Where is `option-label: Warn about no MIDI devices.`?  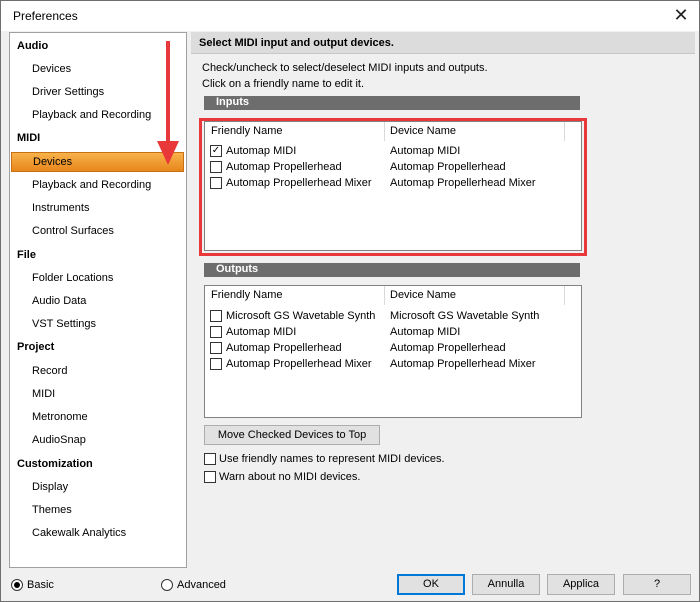 option-label: Warn about no MIDI devices. is located at coordinates (289, 477).